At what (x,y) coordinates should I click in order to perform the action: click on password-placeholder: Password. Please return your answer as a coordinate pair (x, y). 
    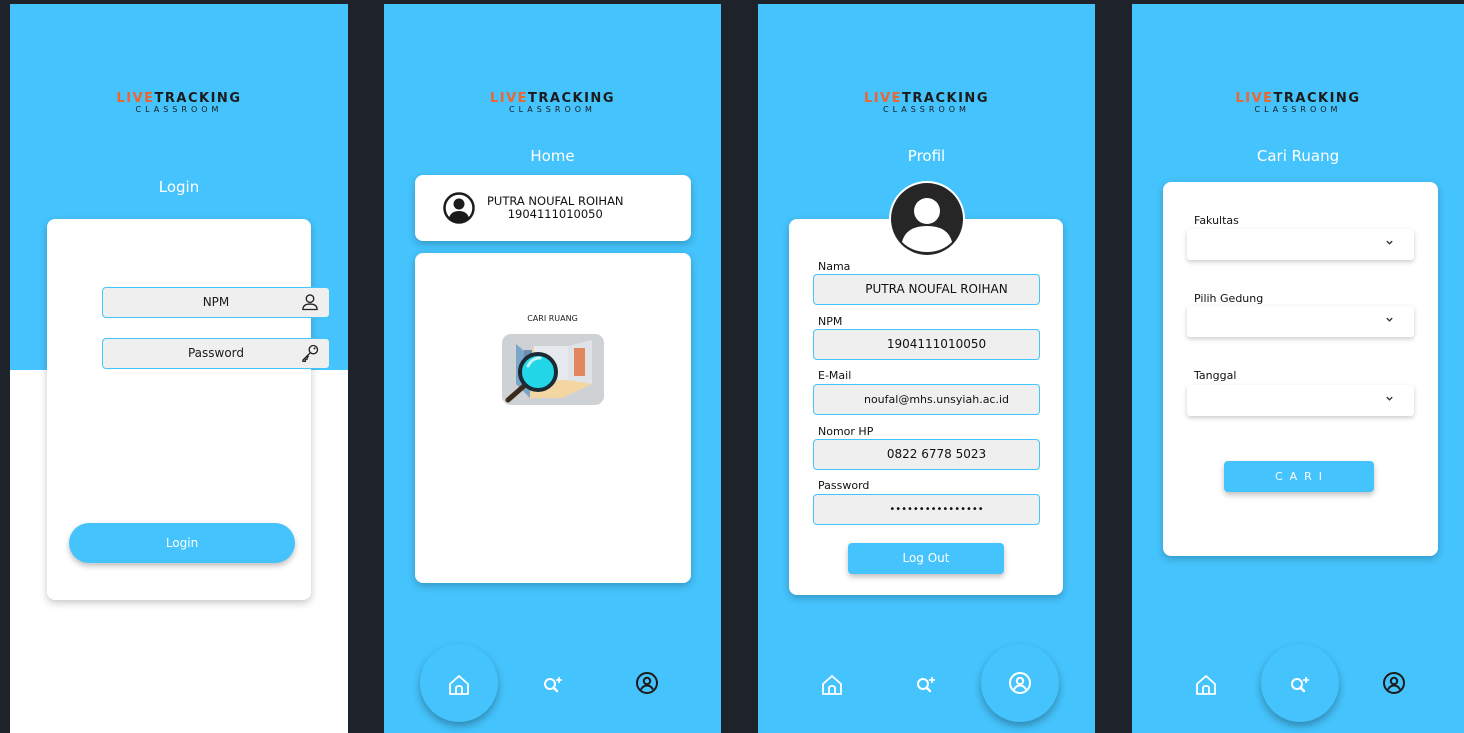
    Looking at the image, I should click on (216, 353).